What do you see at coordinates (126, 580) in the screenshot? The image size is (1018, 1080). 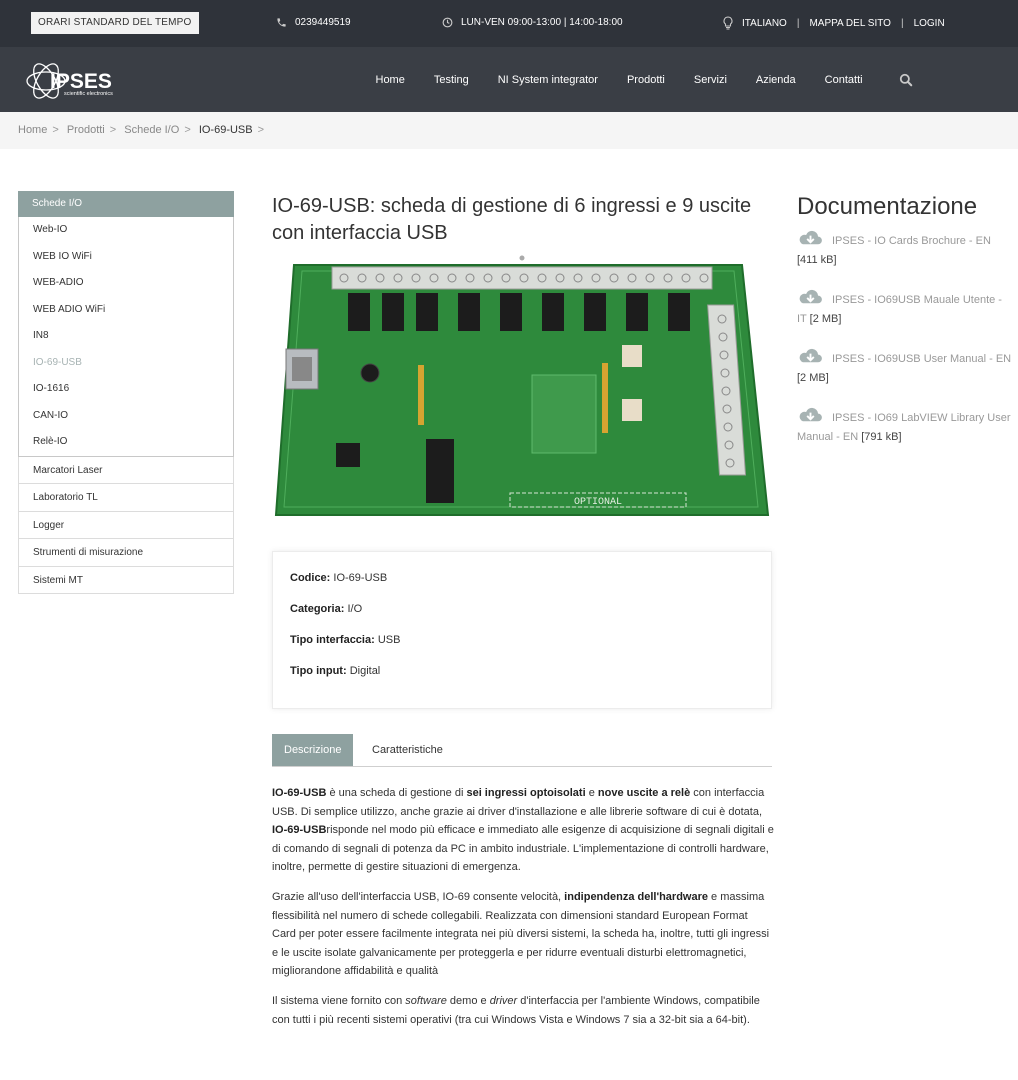 I see `sidebar-item-sistemi-mt: Sistemi MT` at bounding box center [126, 580].